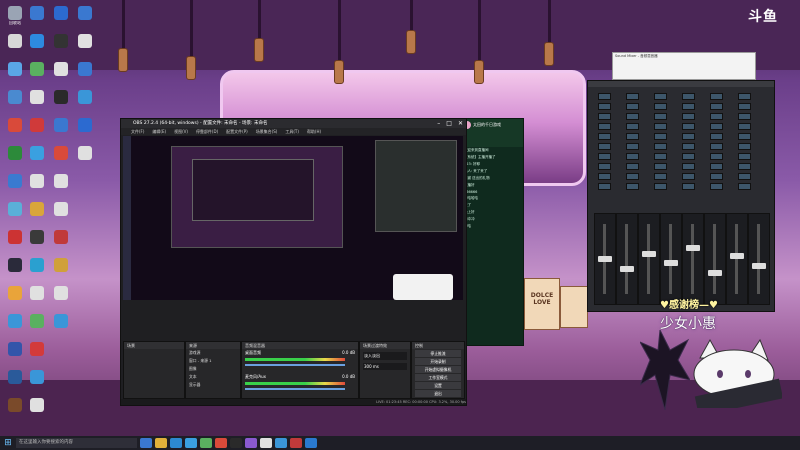 The width and height of the screenshot is (800, 450). Describe the element at coordinates (385, 370) in the screenshot. I see `transitions-dock: 场景过渡特效 淡入淡出 300 ms` at that location.